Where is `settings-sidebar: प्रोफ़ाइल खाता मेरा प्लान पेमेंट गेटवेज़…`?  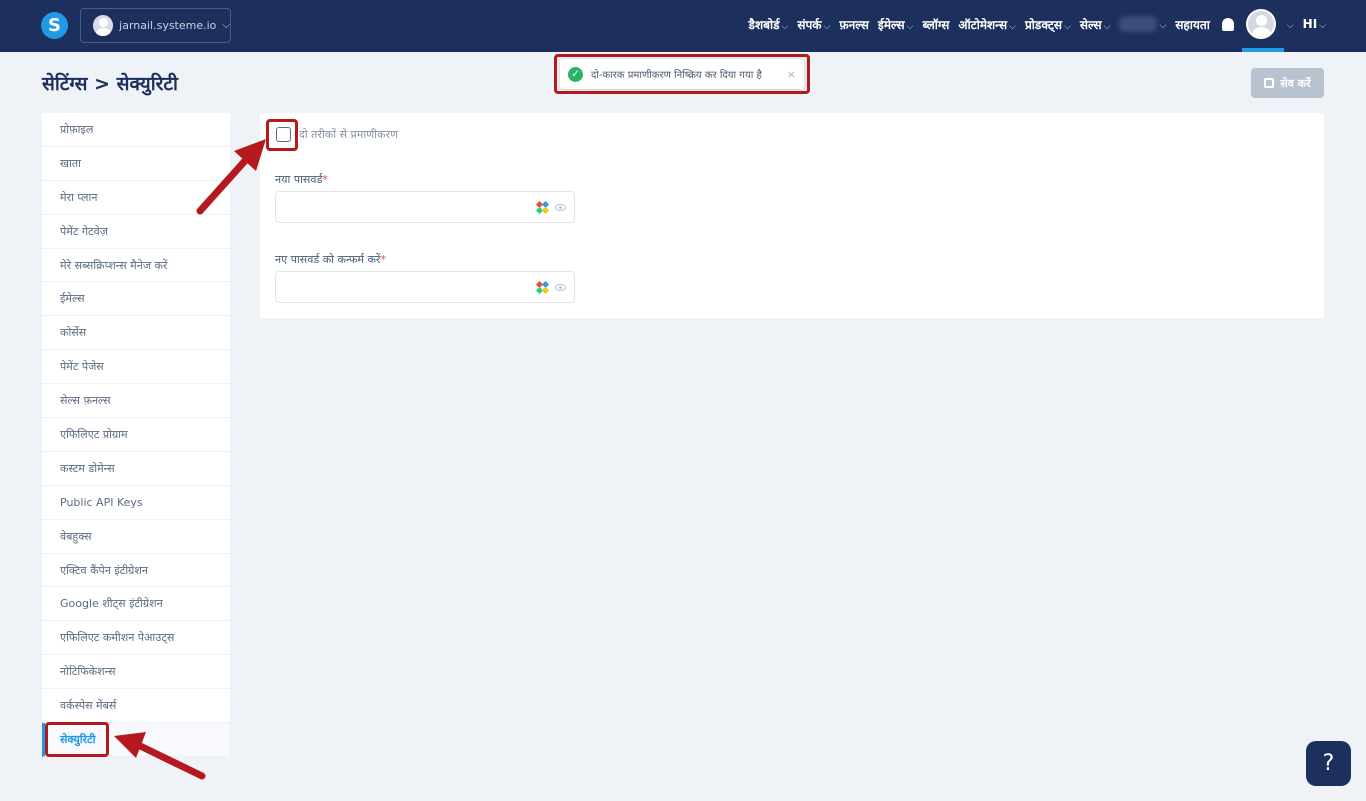
settings-sidebar: प्रोफ़ाइल खाता मेरा प्लान पेमेंट गेटवेज़… is located at coordinates (136, 435).